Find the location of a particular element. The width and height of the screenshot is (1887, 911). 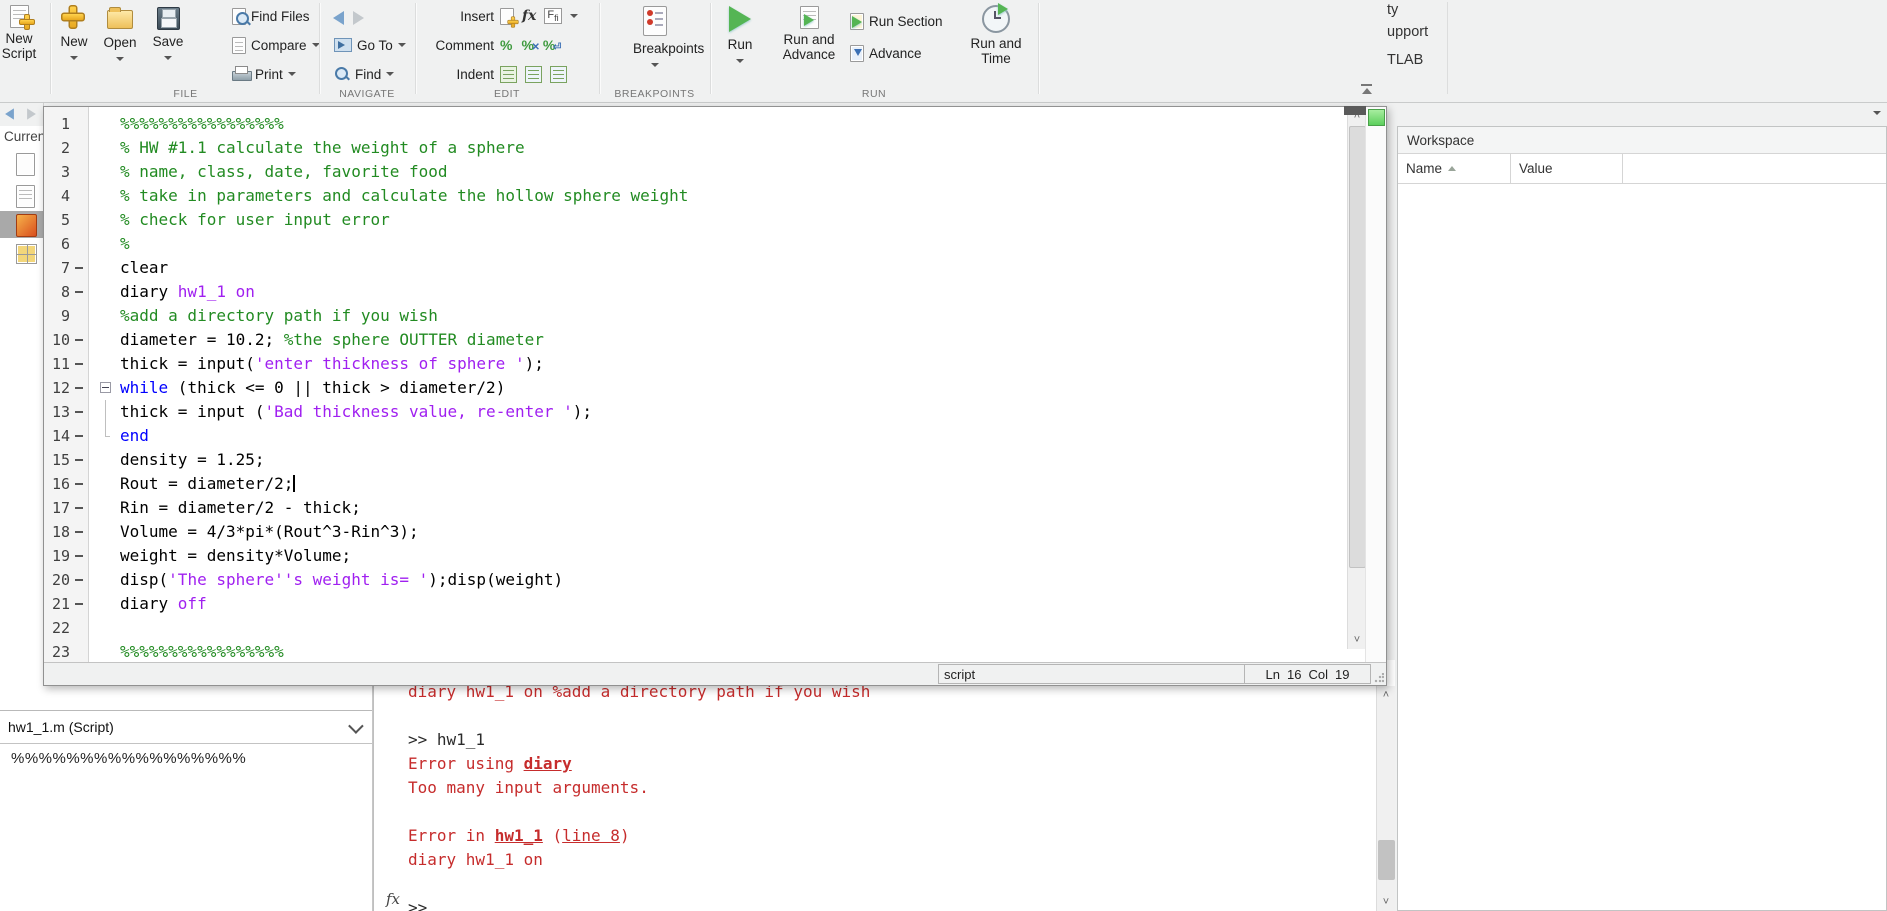

editor-line: 9 %add a directory path if you wish is located at coordinates (695, 316).